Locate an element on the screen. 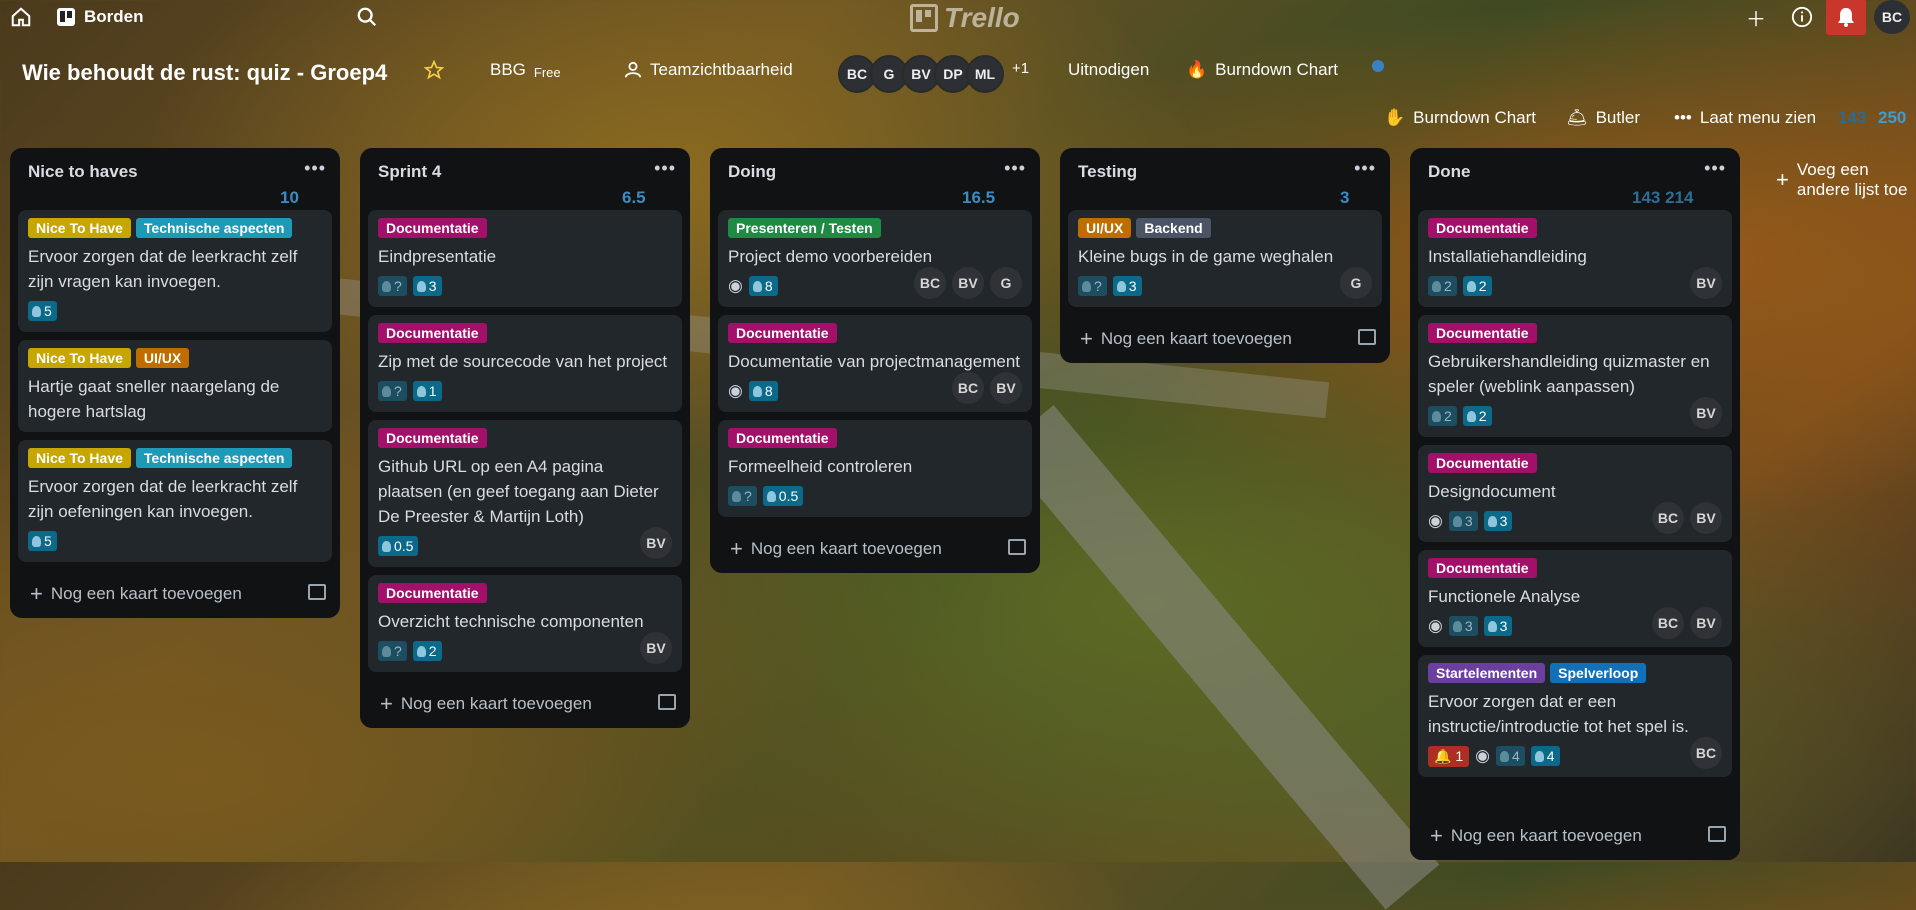 The height and width of the screenshot is (910, 1916). star-icon is located at coordinates (434, 70).